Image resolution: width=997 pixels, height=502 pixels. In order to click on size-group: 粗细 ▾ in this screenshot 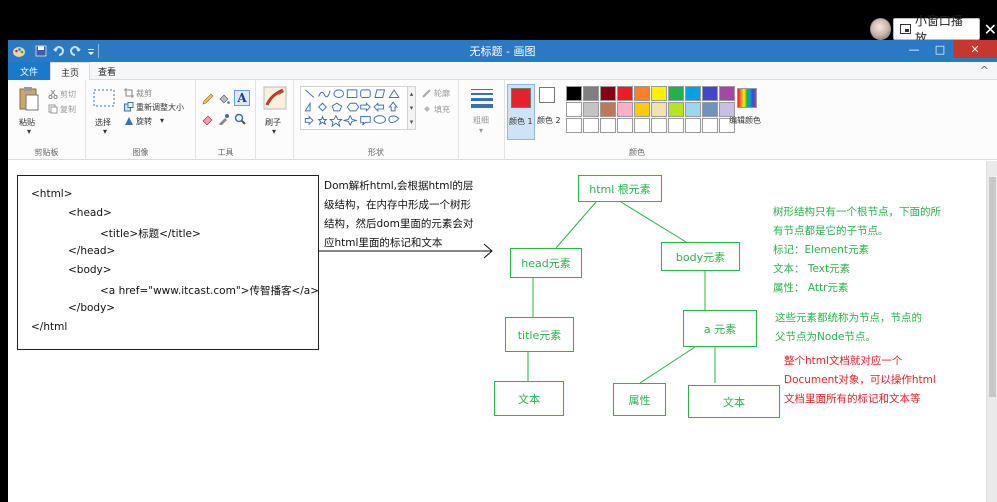, I will do `click(482, 120)`.